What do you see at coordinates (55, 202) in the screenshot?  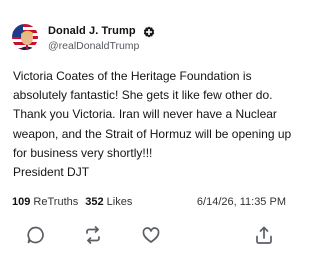 I see `retruths-label: ReTruths` at bounding box center [55, 202].